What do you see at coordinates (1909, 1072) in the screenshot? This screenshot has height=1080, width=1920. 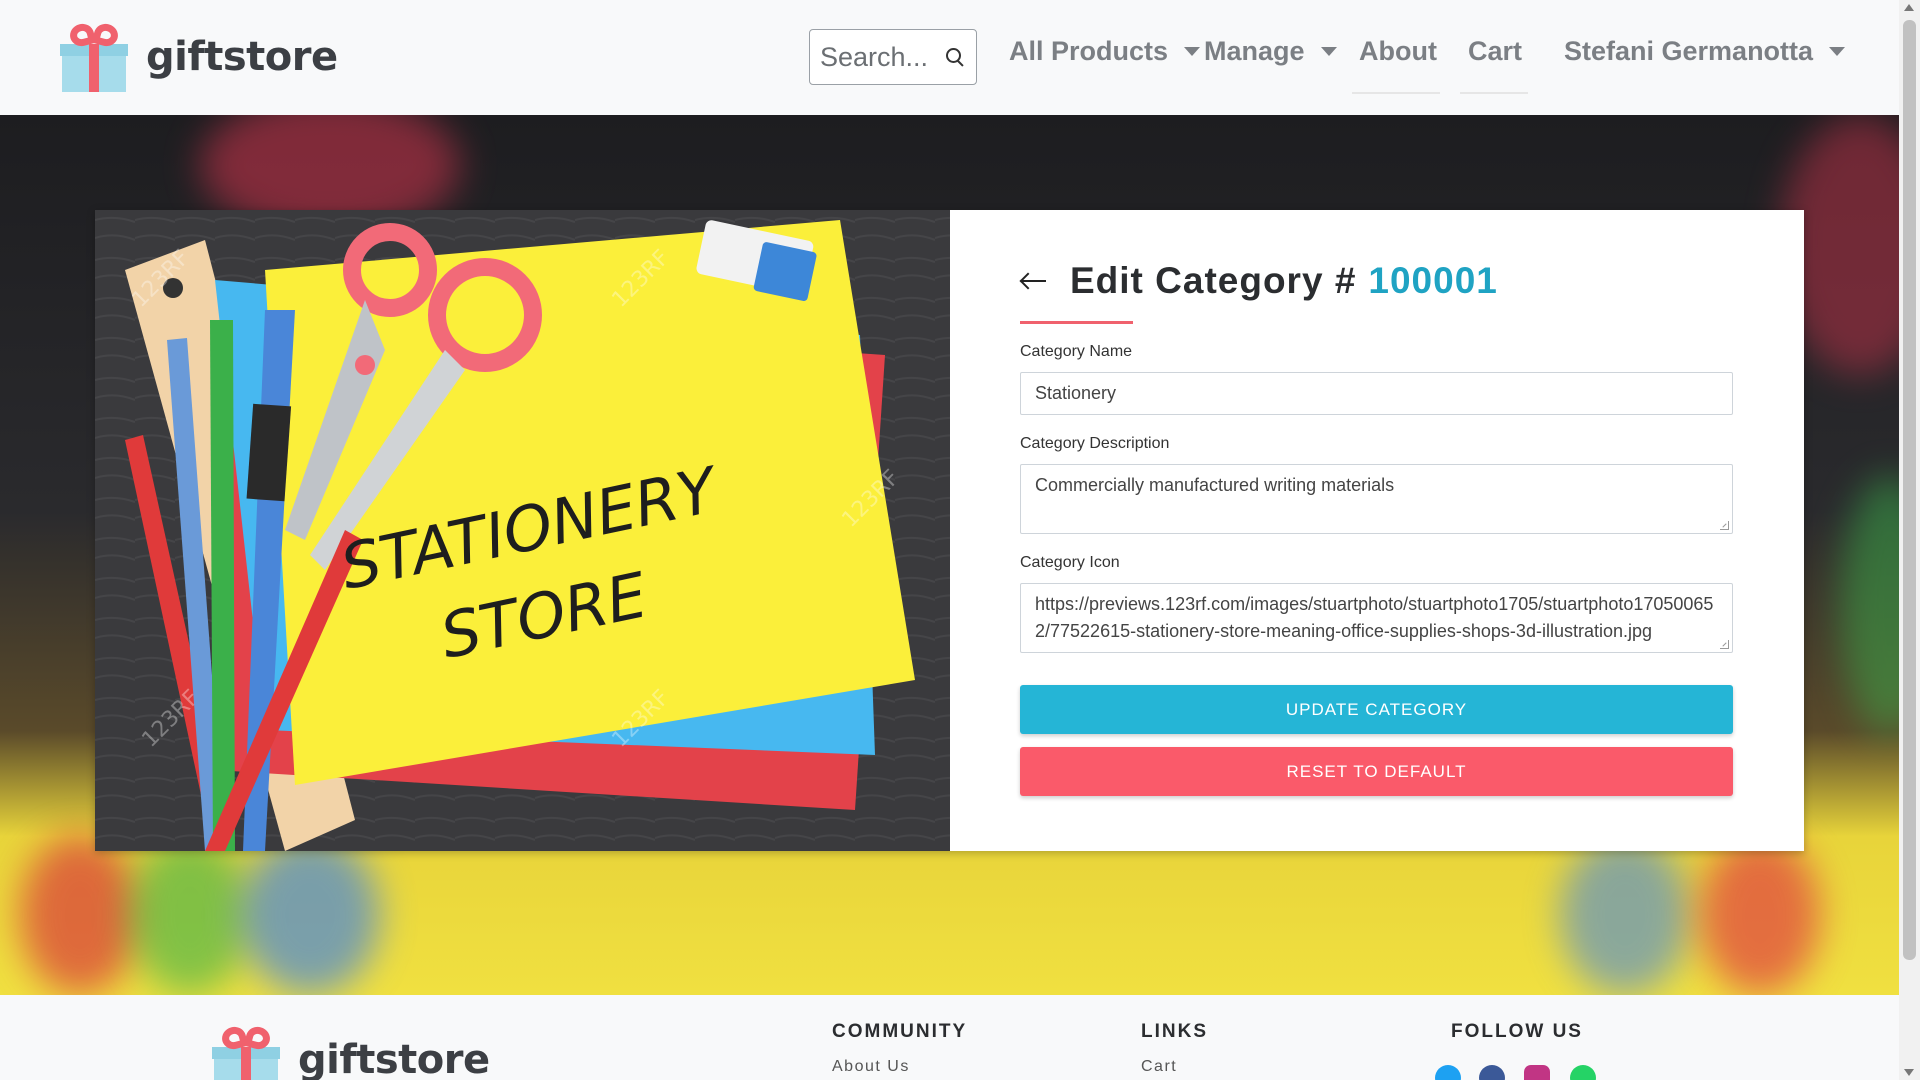 I see `scroll-down-arrow-icon` at bounding box center [1909, 1072].